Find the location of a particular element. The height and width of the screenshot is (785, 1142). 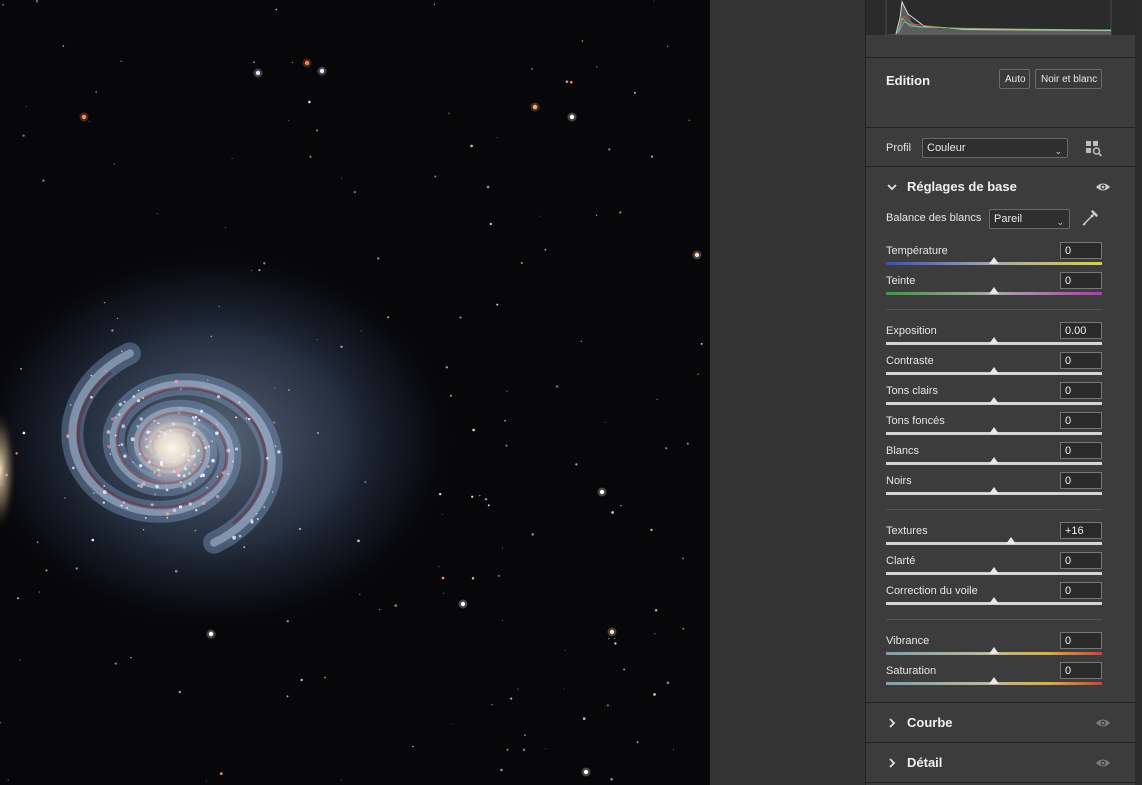

slider-label: Température is located at coordinates (917, 251).